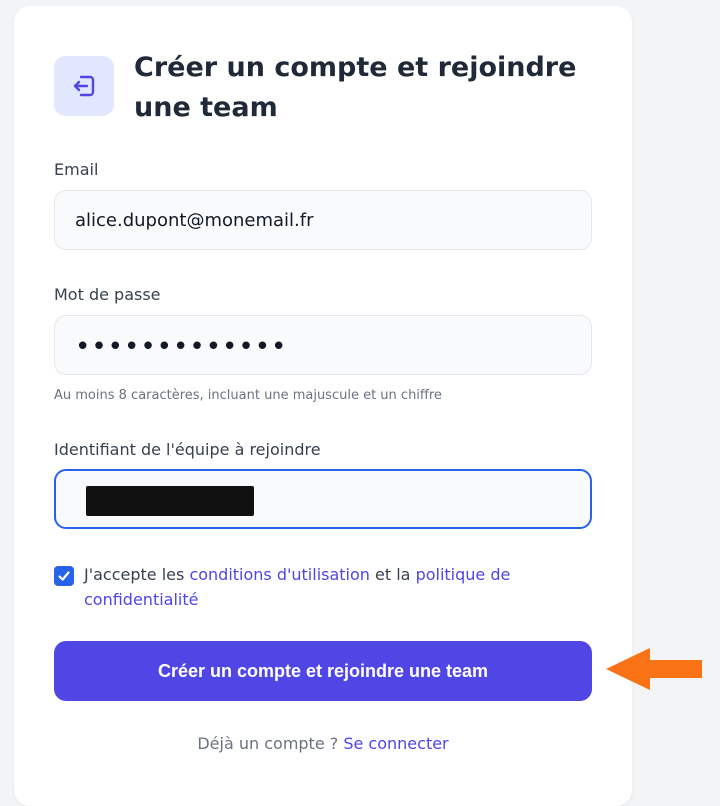 The height and width of the screenshot is (806, 720). What do you see at coordinates (279, 574) in the screenshot?
I see `terms-of-use-link: conditions d'utilisation` at bounding box center [279, 574].